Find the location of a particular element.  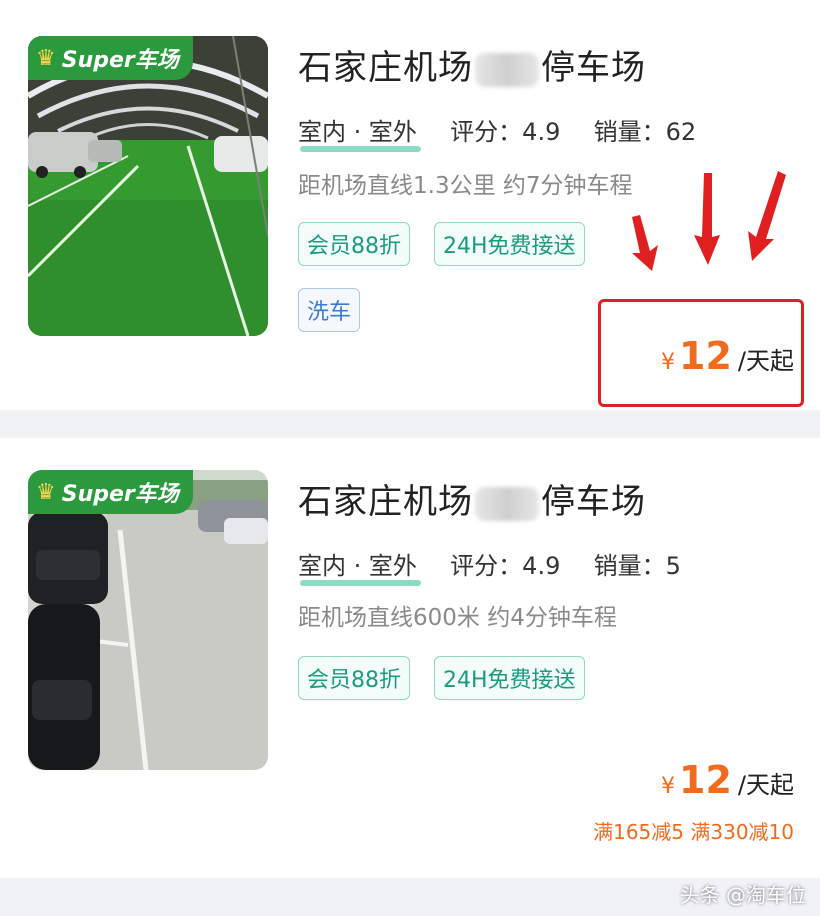

outdoor-parking-image is located at coordinates (148, 620).